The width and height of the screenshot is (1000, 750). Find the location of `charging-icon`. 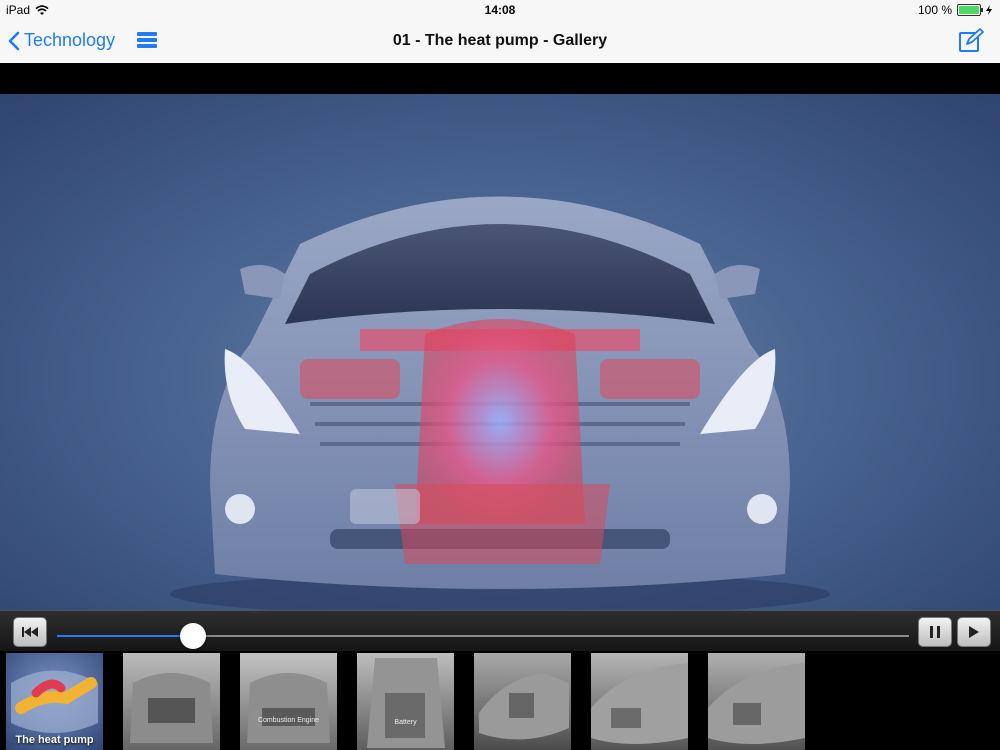

charging-icon is located at coordinates (989, 10).